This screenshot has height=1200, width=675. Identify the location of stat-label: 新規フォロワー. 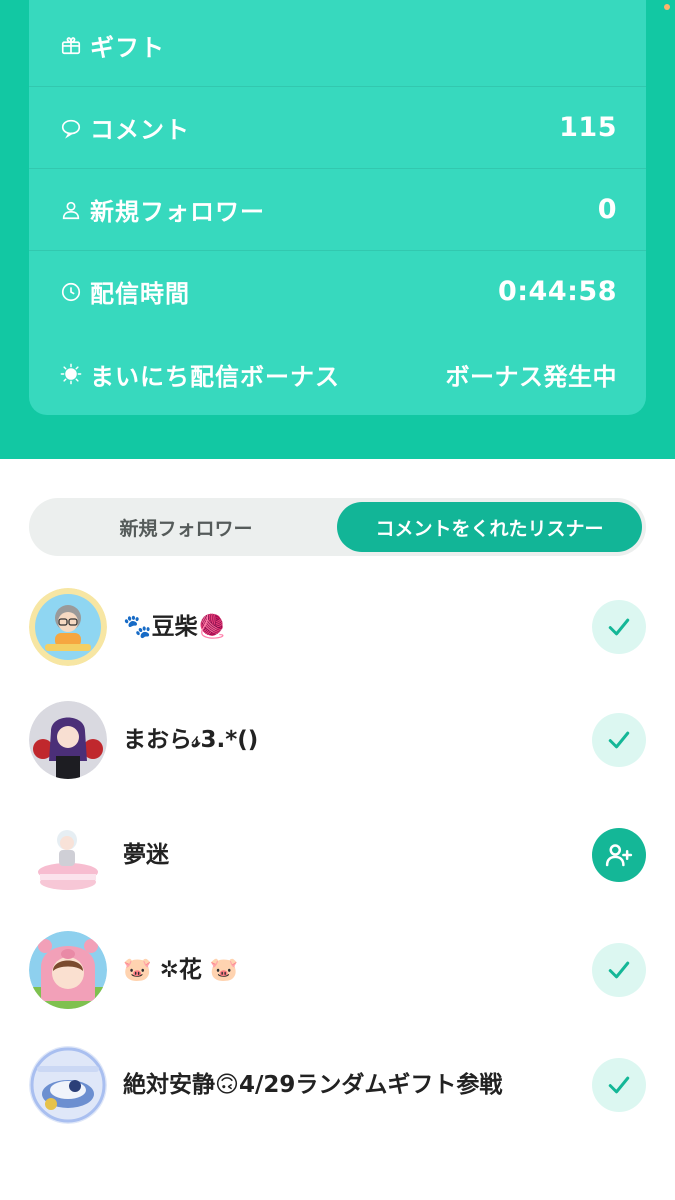
(177, 212).